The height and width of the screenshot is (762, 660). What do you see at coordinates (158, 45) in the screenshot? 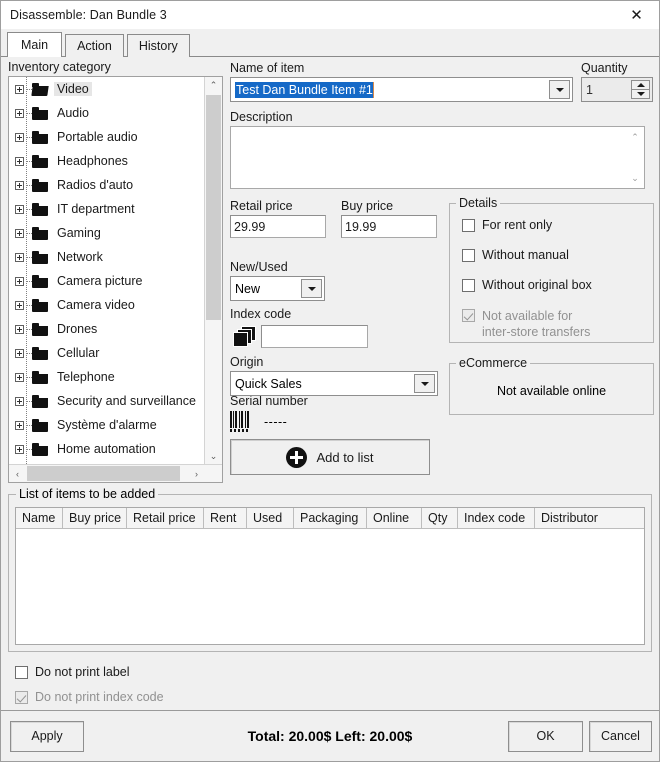
I see `tab-history: History` at bounding box center [158, 45].